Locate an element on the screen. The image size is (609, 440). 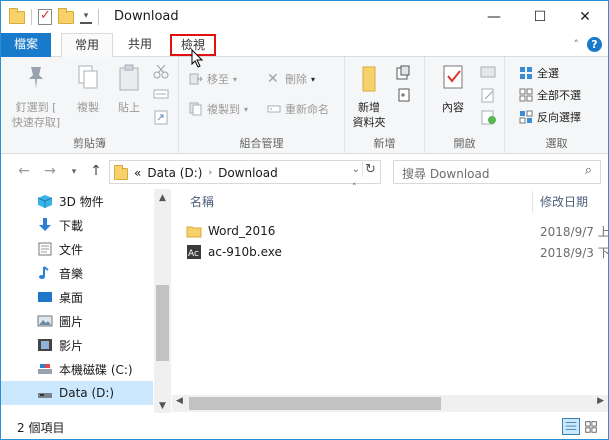
nav-label: Data (D:) is located at coordinates (87, 393).